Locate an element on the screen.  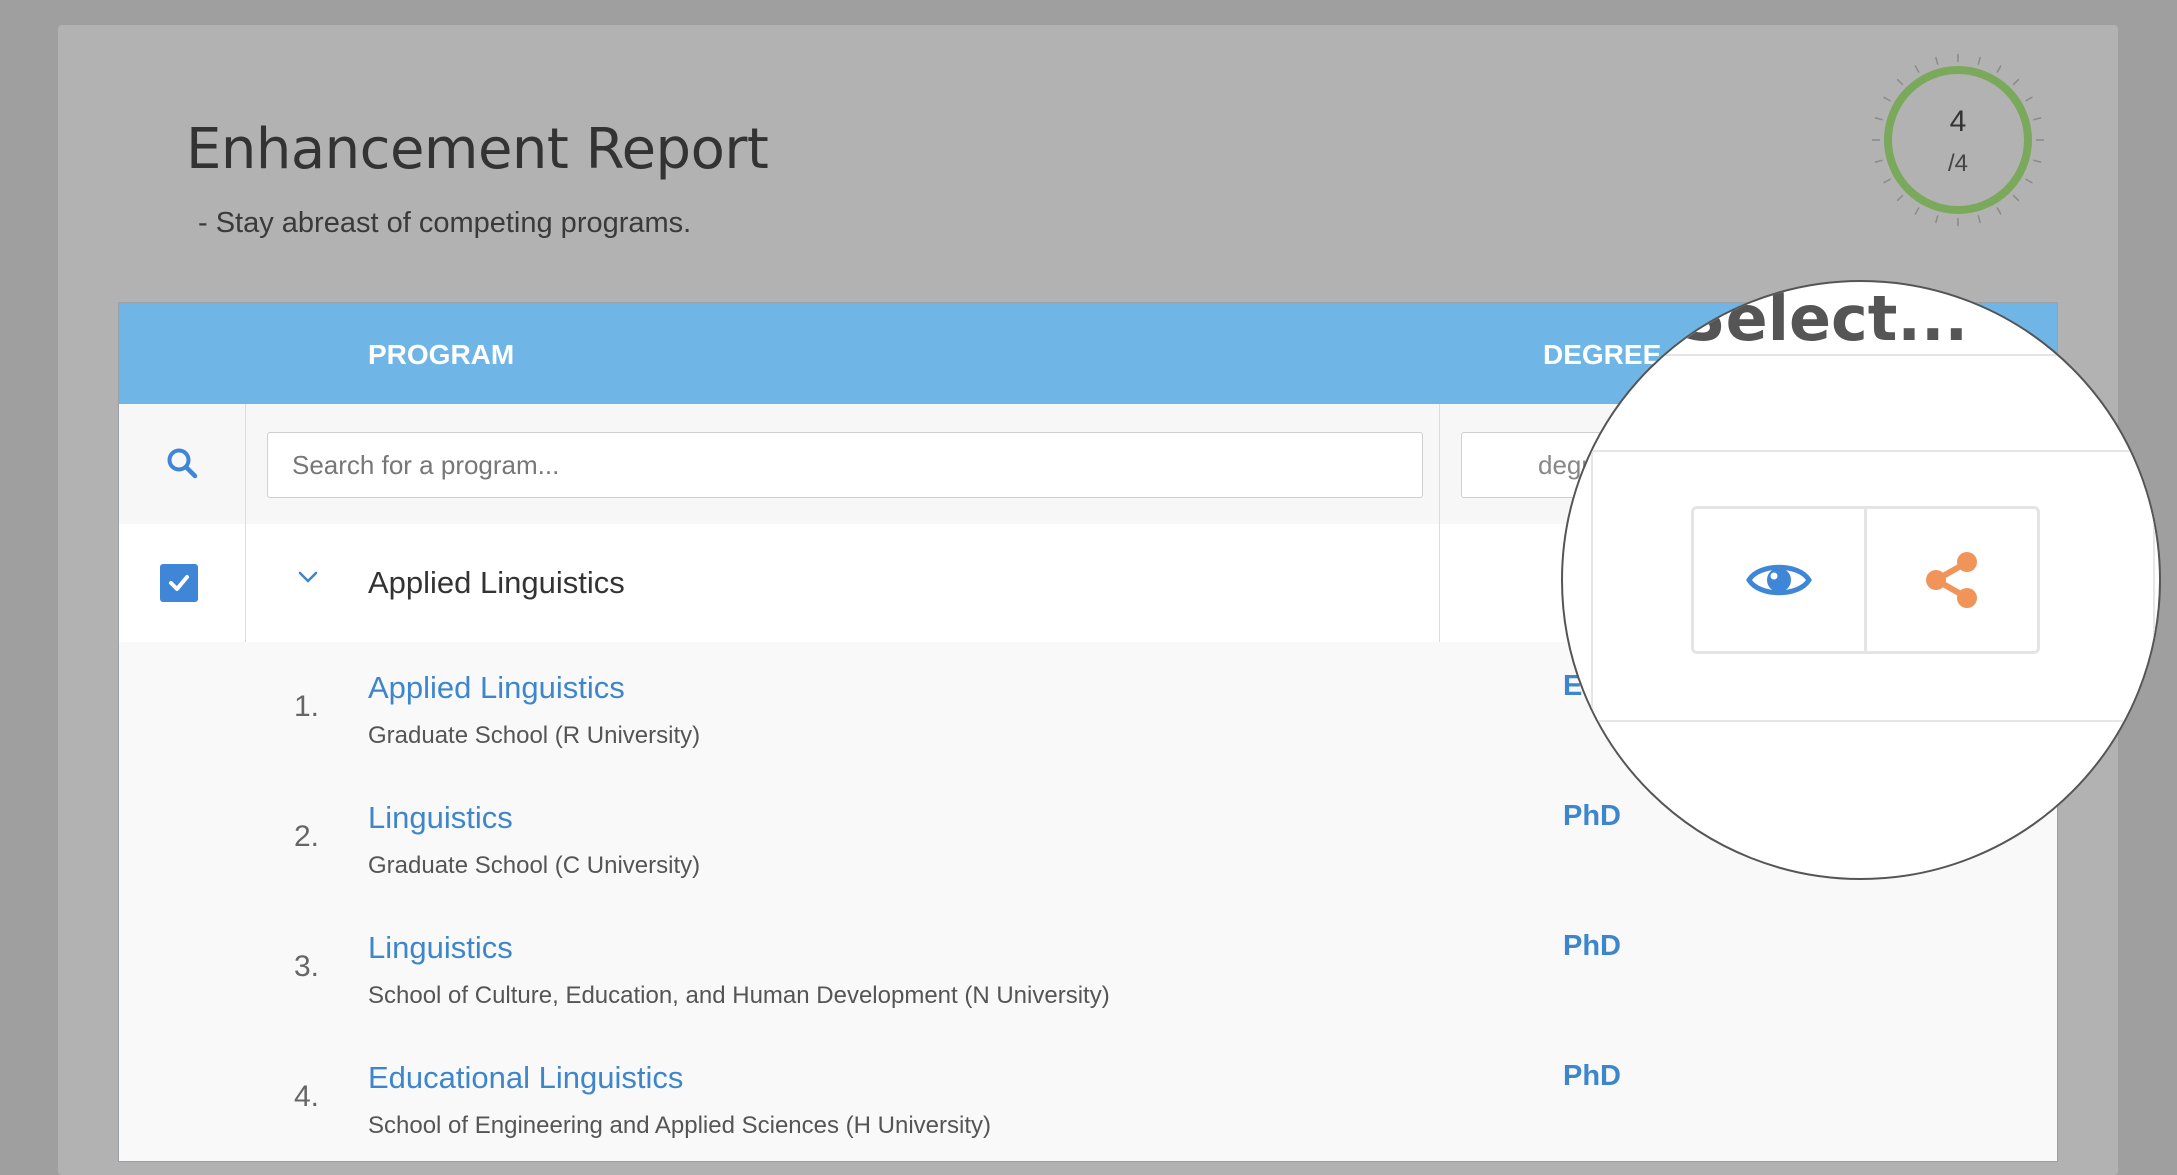
search-icon is located at coordinates (182, 463).